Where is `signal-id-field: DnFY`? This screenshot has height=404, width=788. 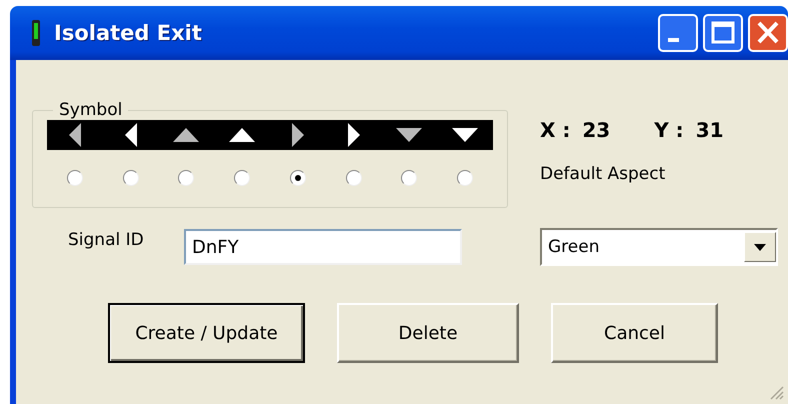
signal-id-field: DnFY is located at coordinates (323, 247).